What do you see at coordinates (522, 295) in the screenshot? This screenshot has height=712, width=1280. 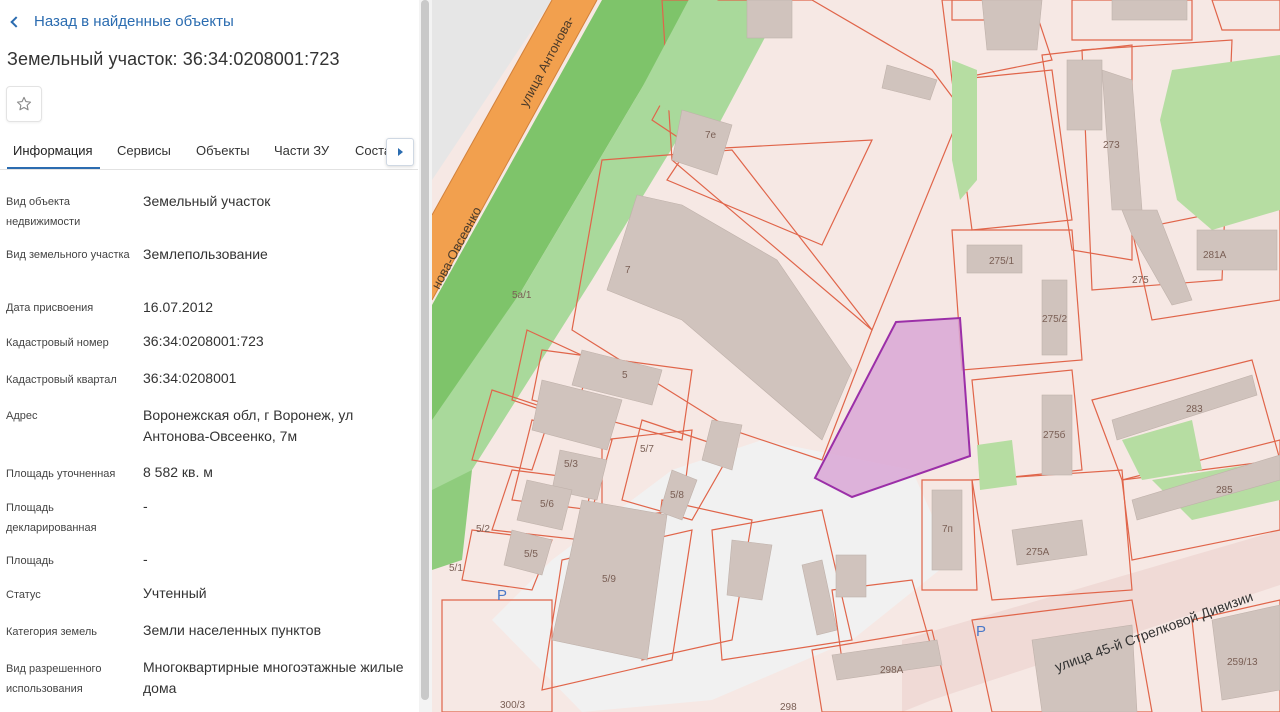 I see `parcel-label: 5а/1` at bounding box center [522, 295].